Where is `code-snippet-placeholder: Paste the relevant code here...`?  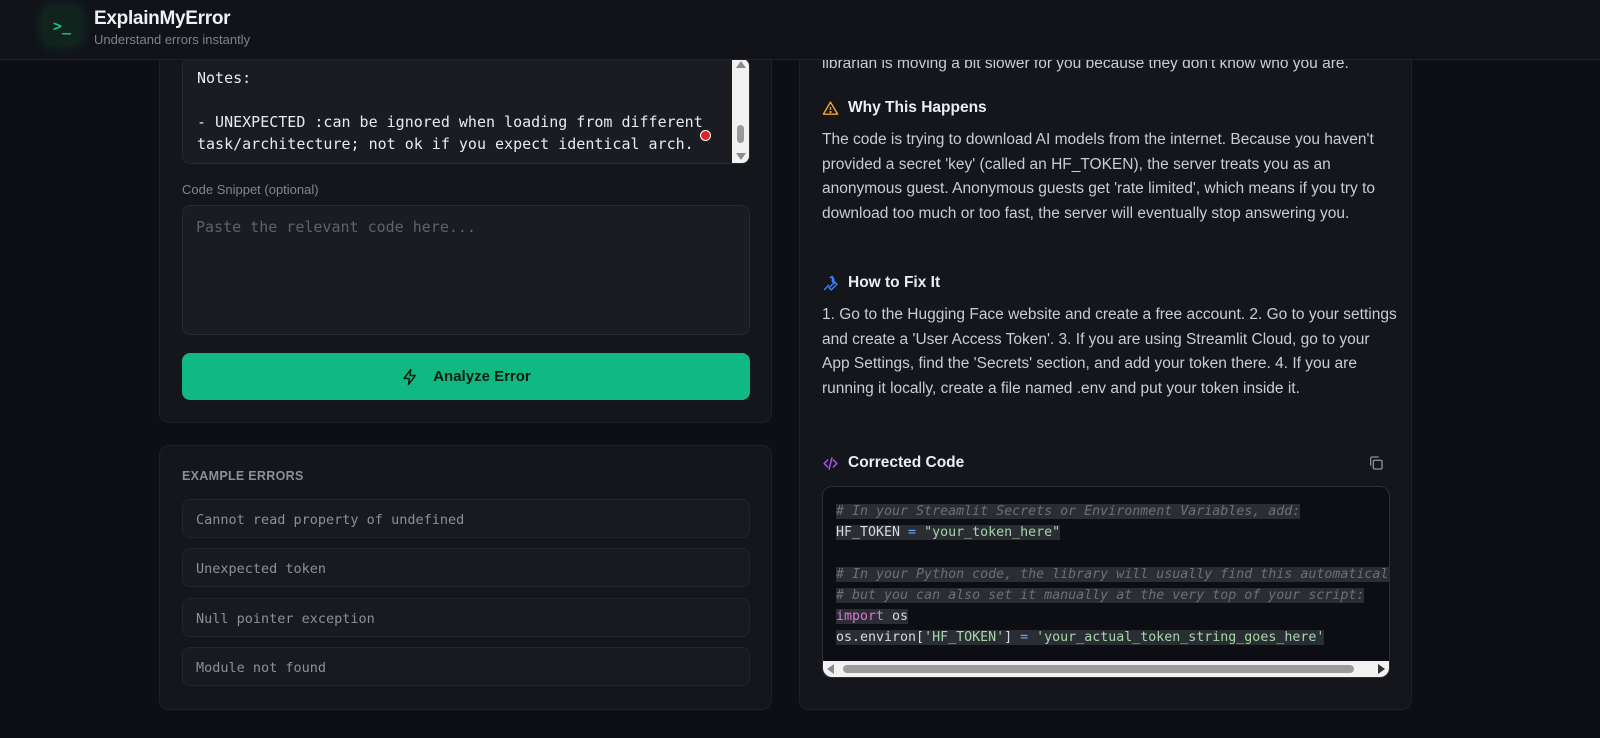
code-snippet-placeholder: Paste the relevant code here... is located at coordinates (336, 227).